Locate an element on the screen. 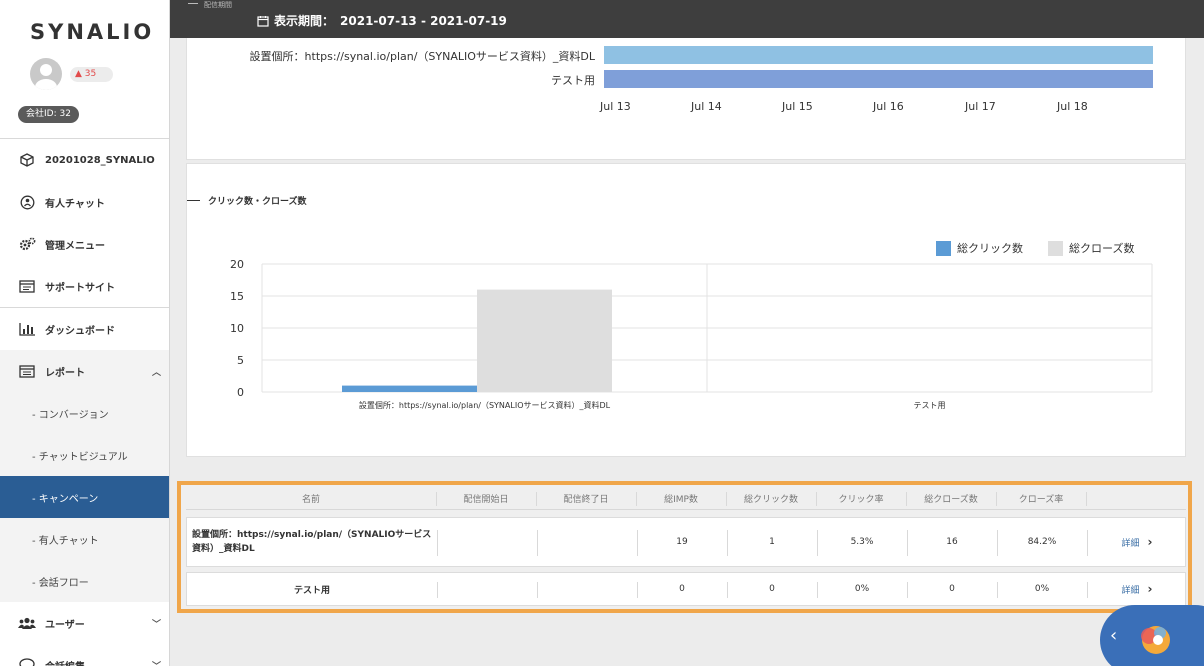 The height and width of the screenshot is (666, 1204). chevron-up-icon: ︿ is located at coordinates (157, 372).